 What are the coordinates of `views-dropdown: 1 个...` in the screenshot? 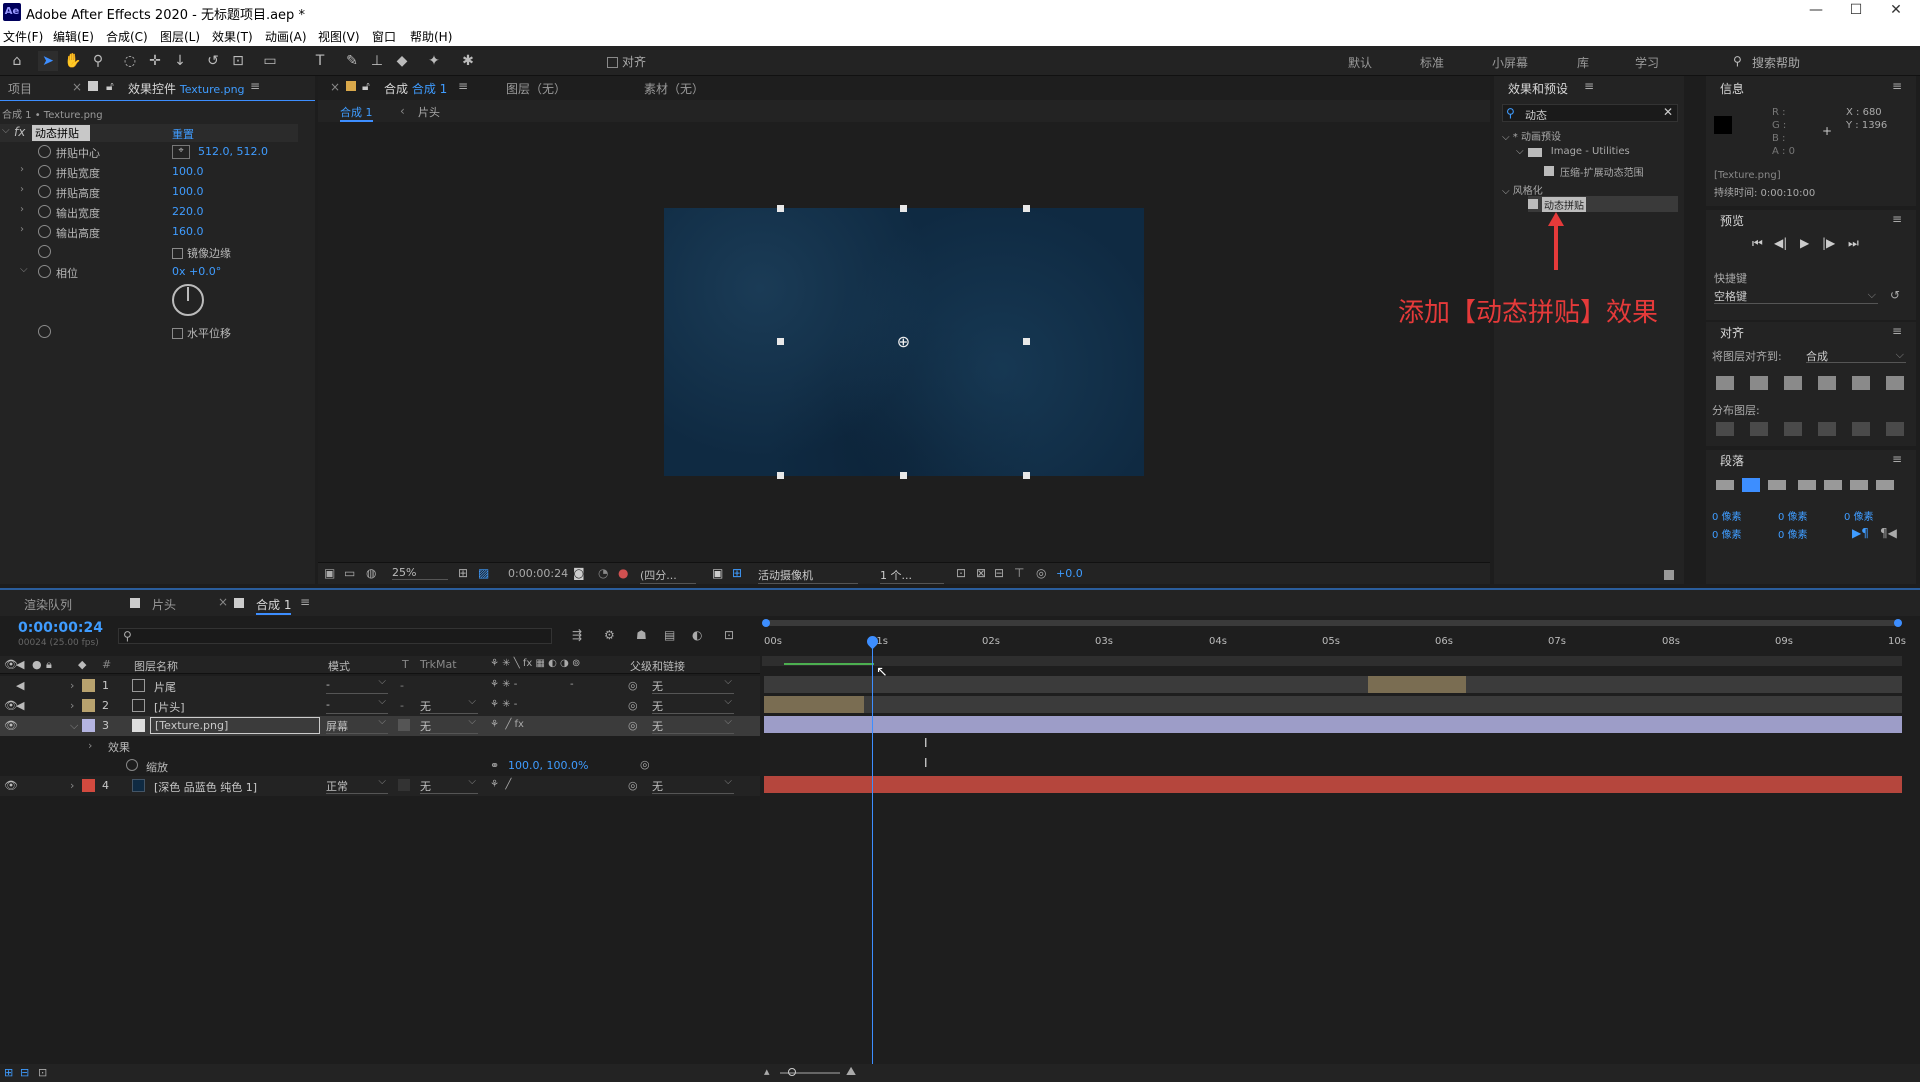 It's located at (912, 575).